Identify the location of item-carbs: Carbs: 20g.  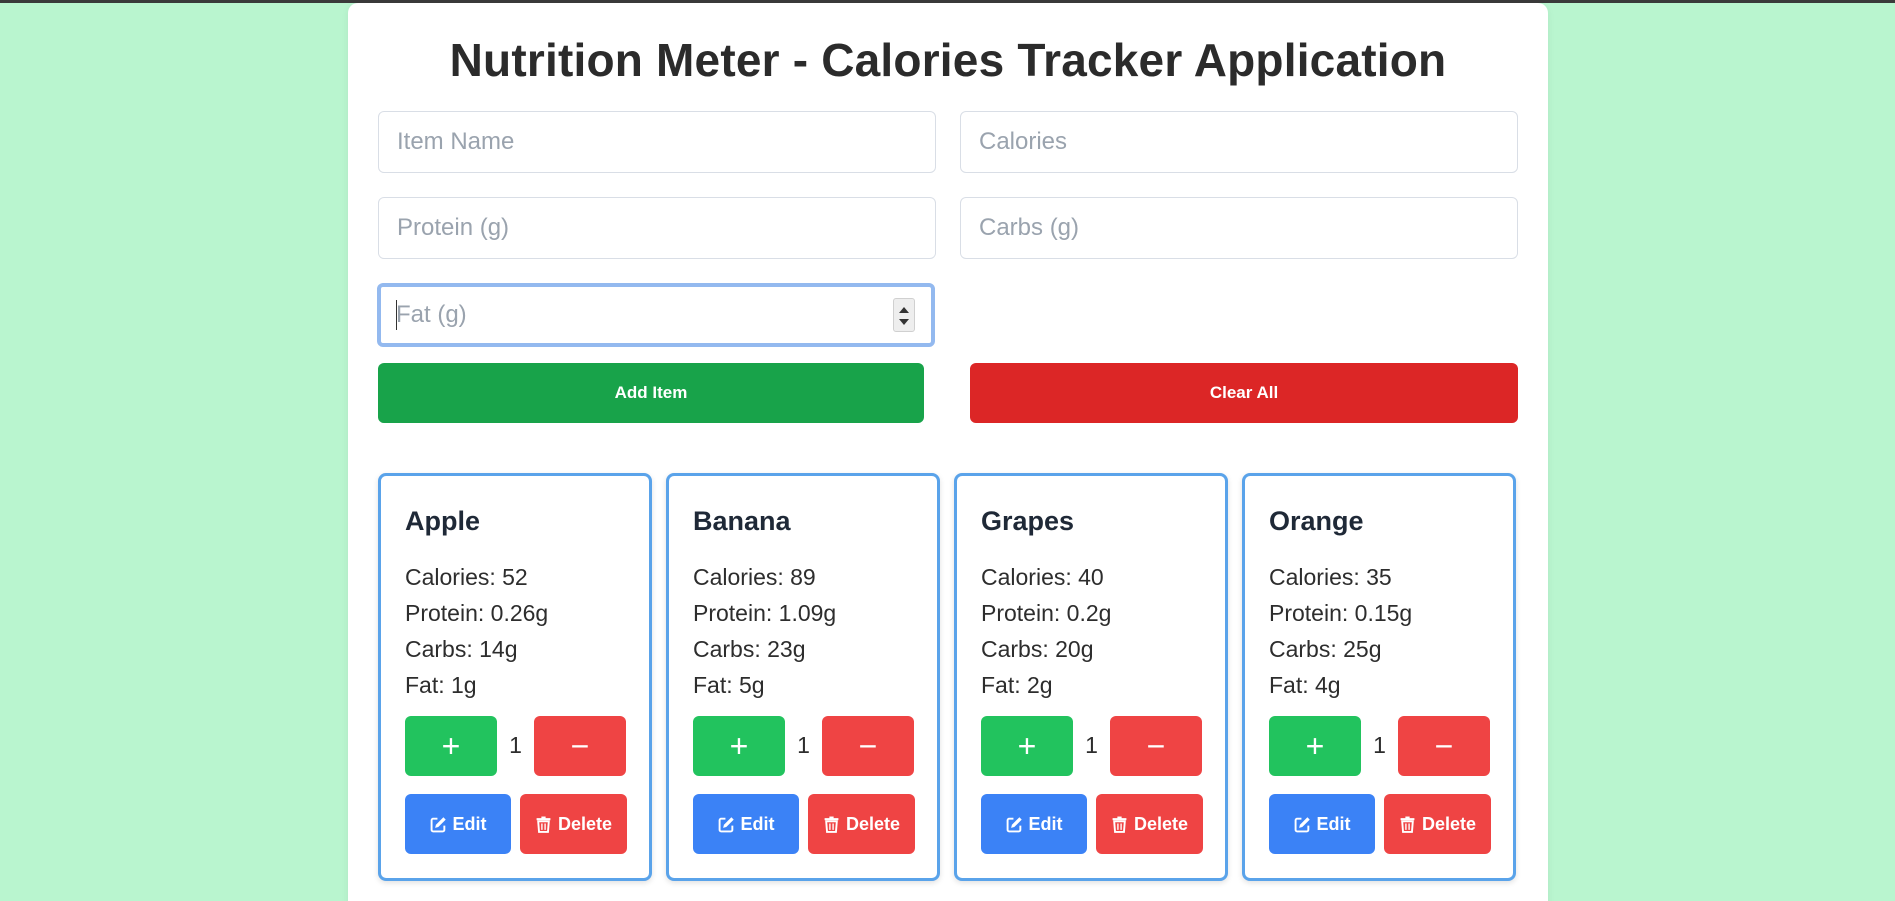
(1037, 649).